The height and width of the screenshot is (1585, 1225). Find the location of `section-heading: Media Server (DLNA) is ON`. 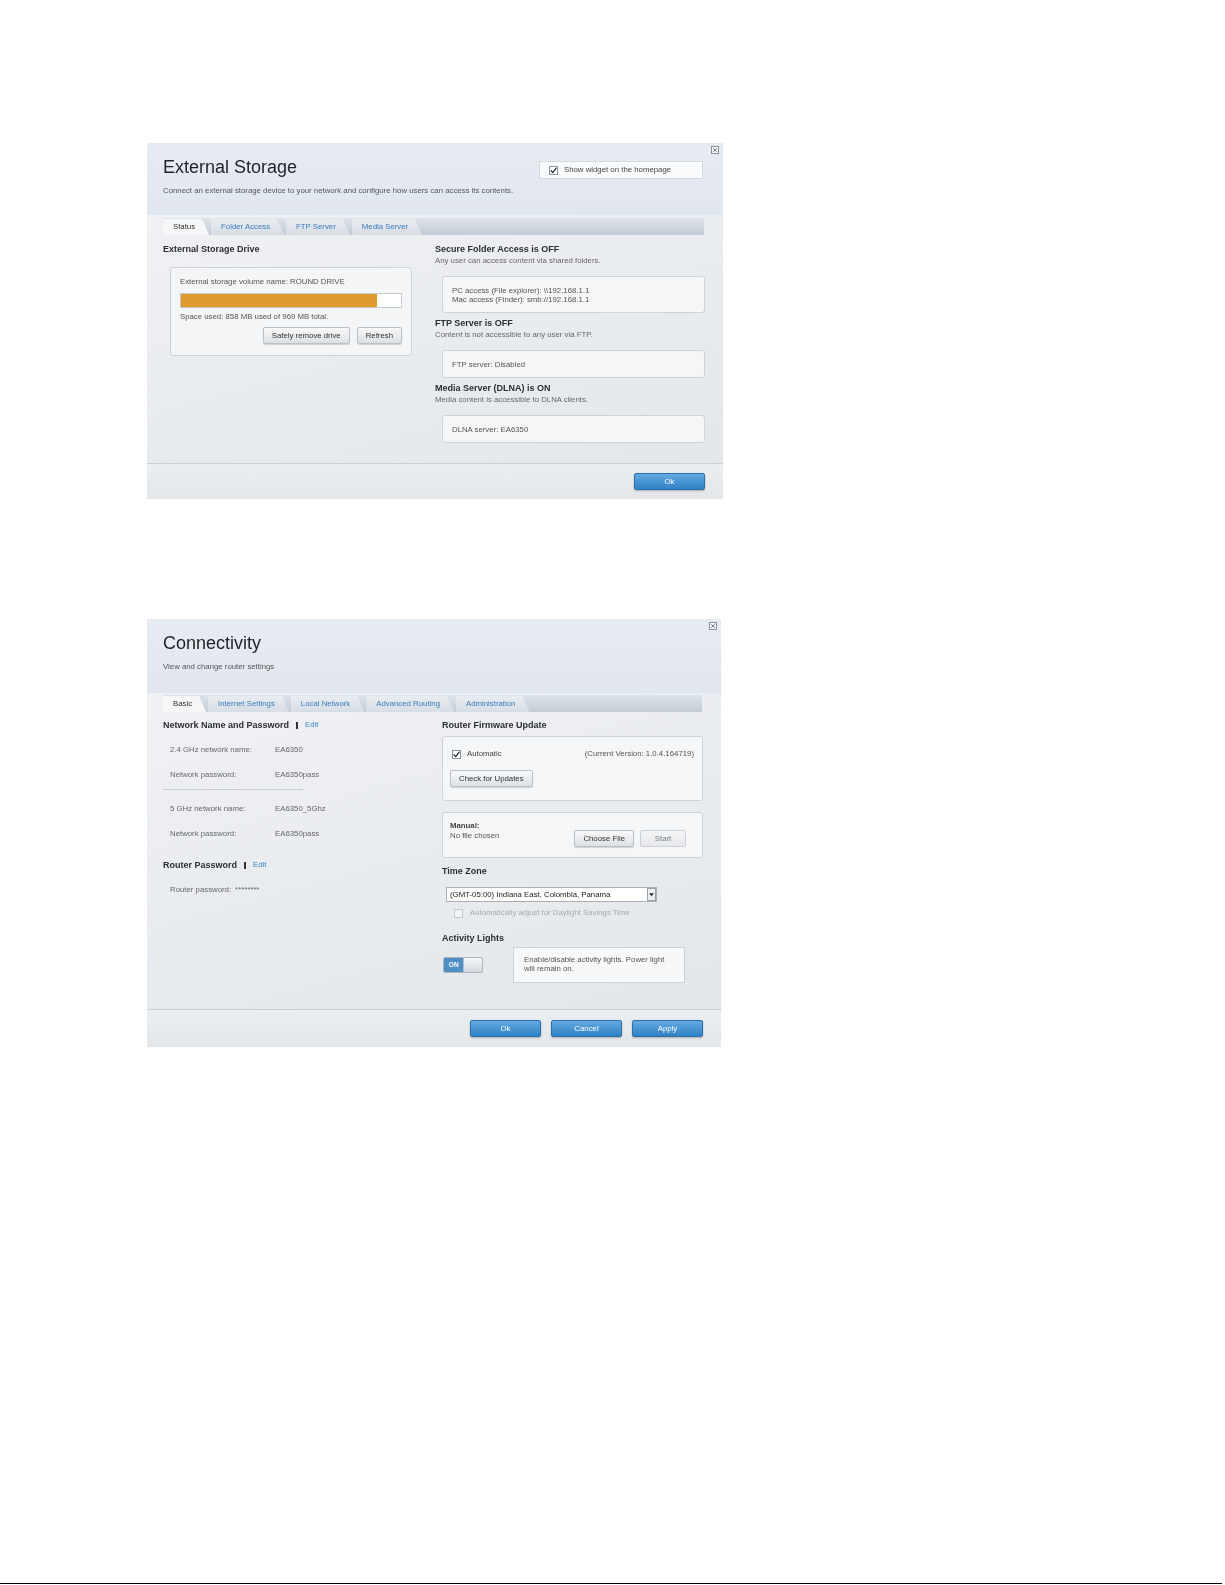

section-heading: Media Server (DLNA) is ON is located at coordinates (493, 388).